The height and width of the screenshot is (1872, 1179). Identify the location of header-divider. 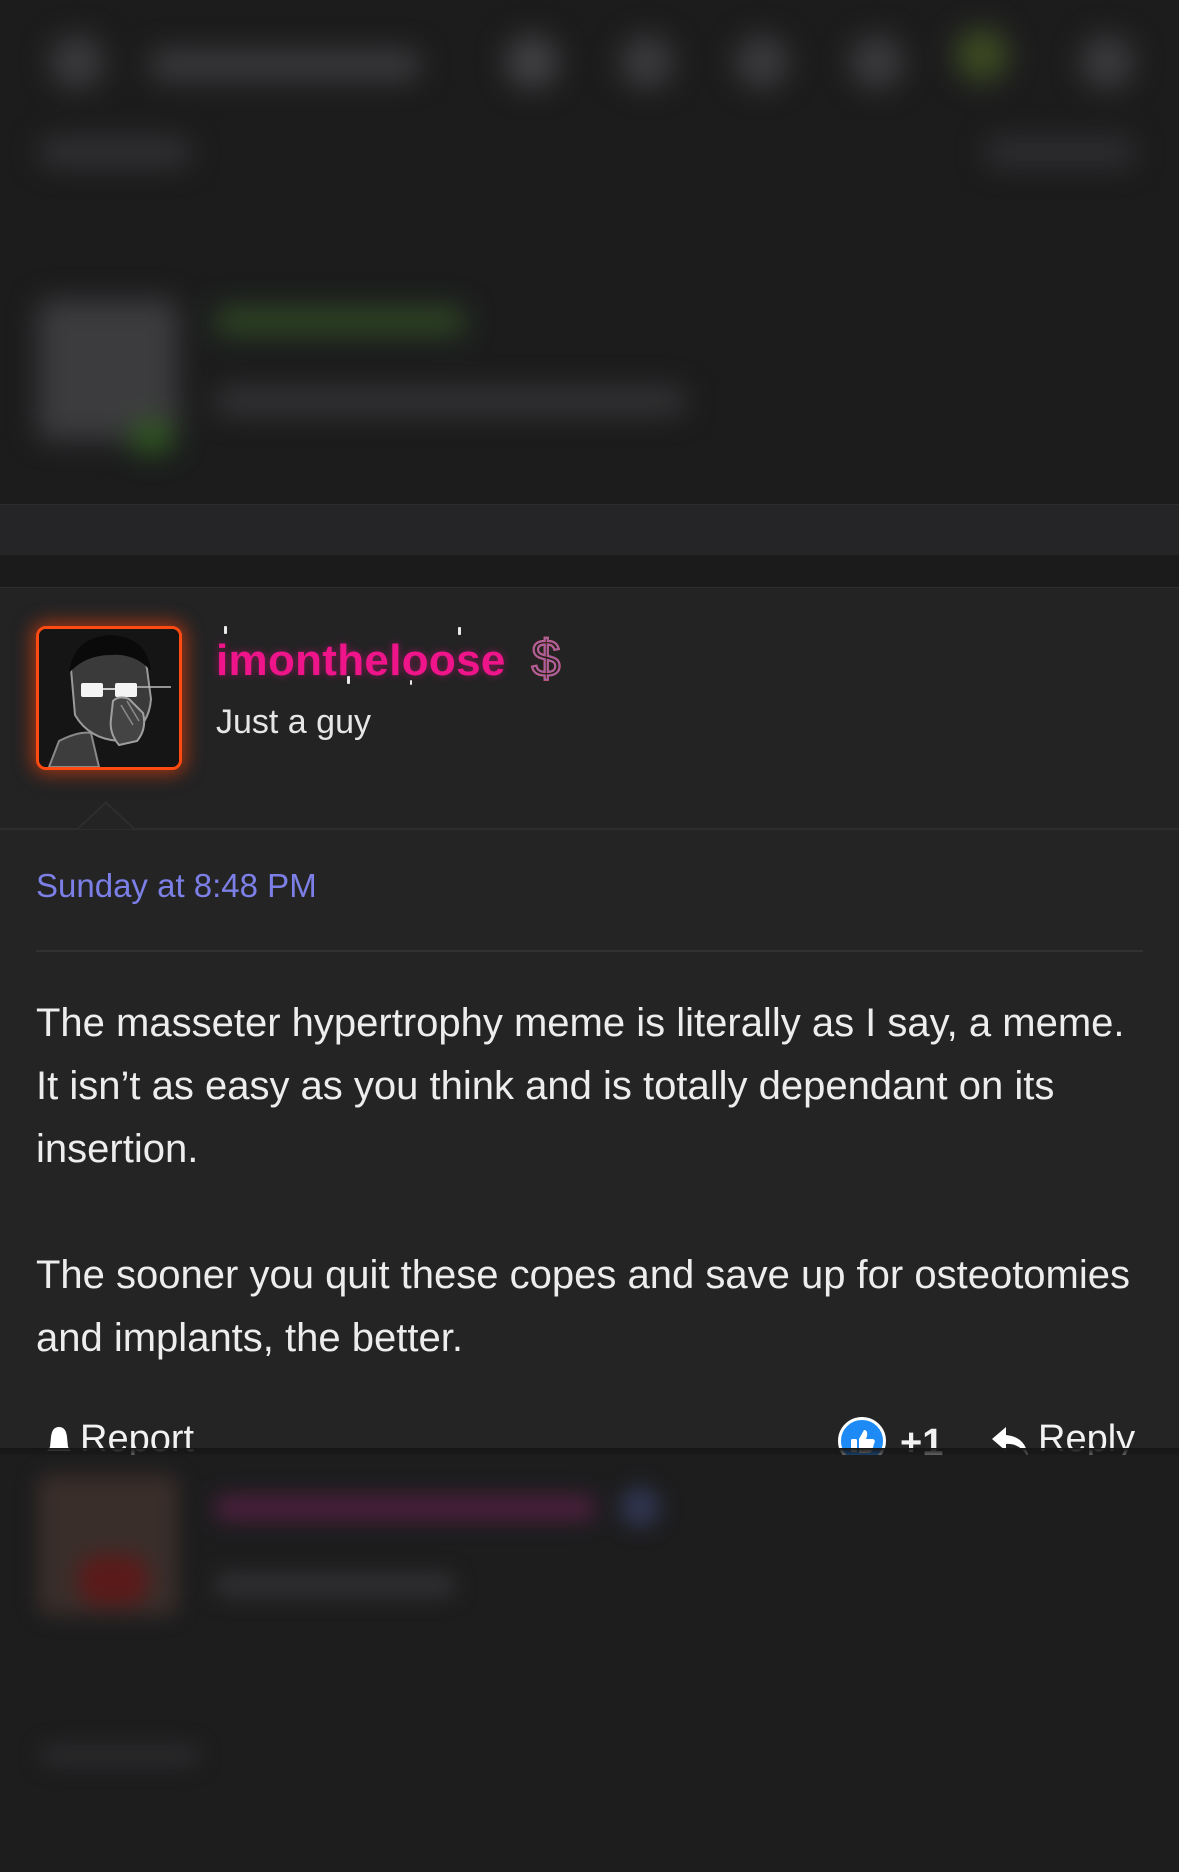
(589, 829).